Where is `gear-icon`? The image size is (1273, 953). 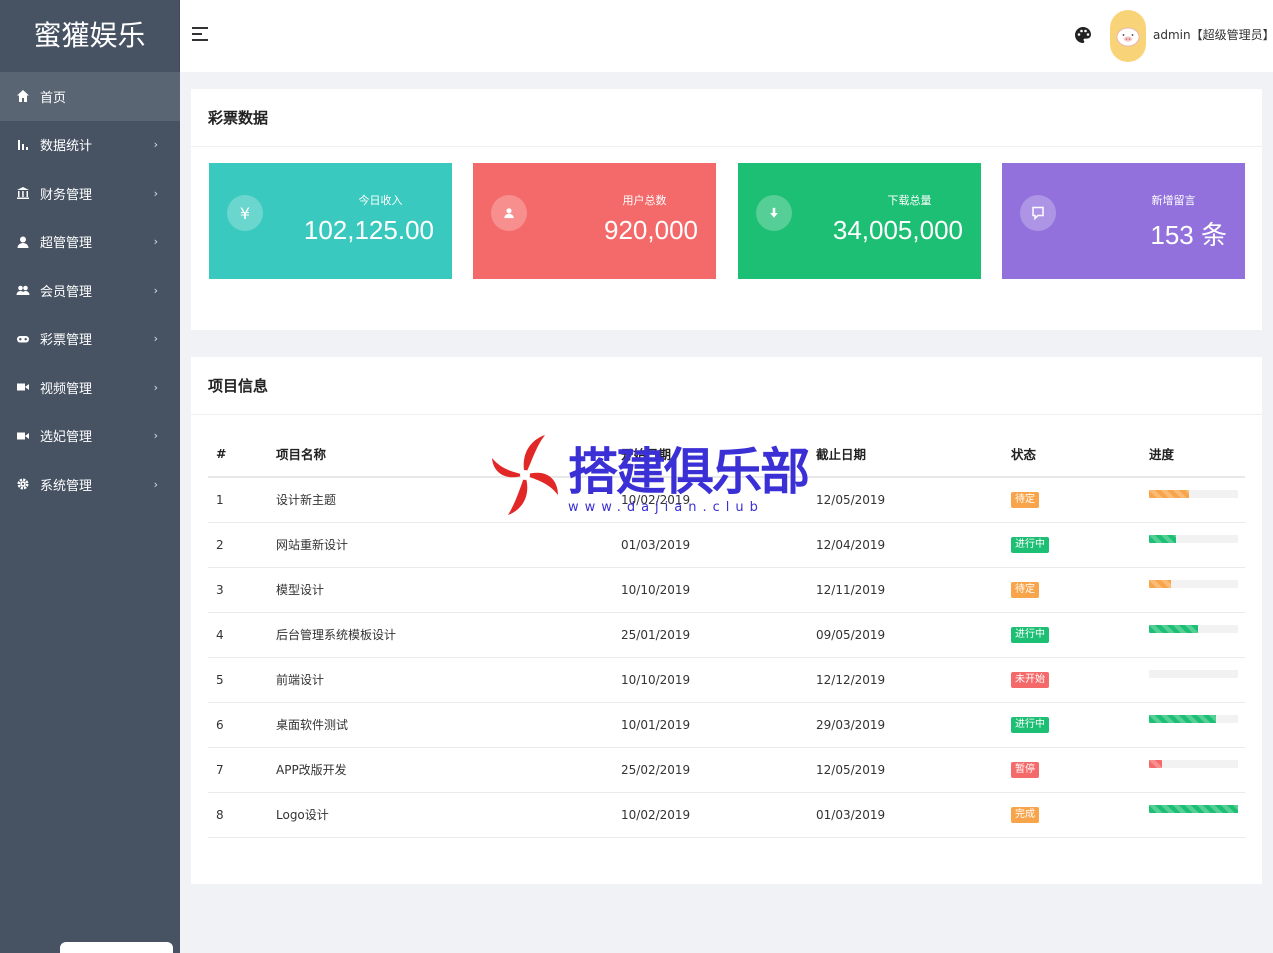 gear-icon is located at coordinates (23, 484).